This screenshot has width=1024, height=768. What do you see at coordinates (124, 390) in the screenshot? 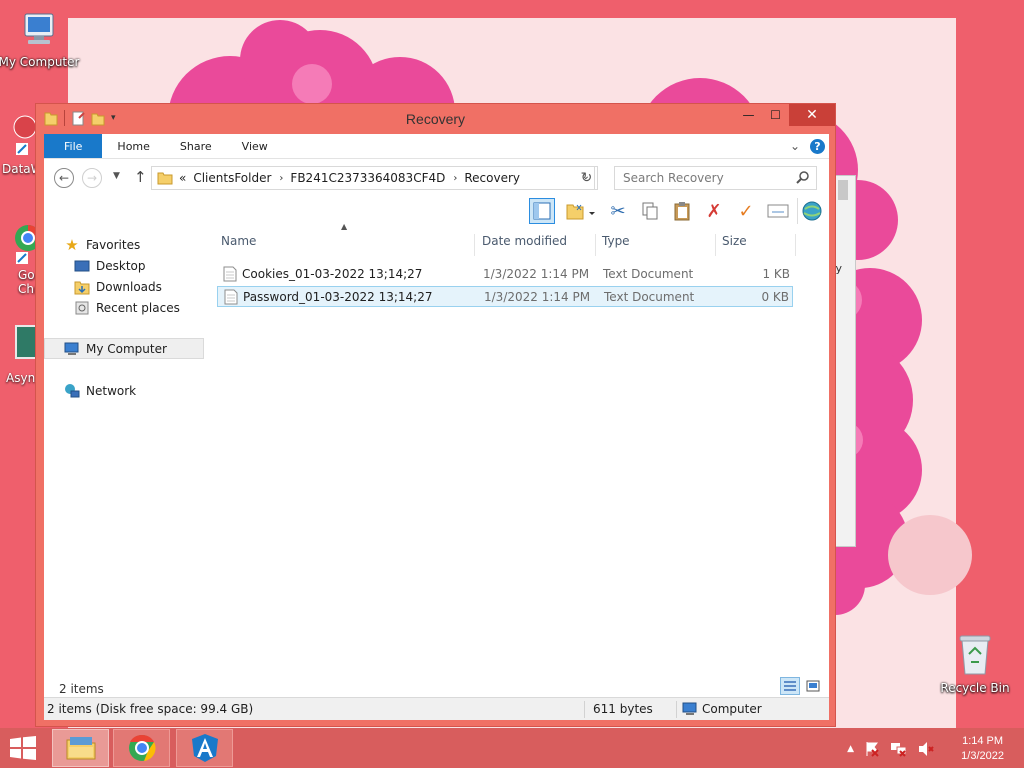
I see `nav-item-network: Network` at bounding box center [124, 390].